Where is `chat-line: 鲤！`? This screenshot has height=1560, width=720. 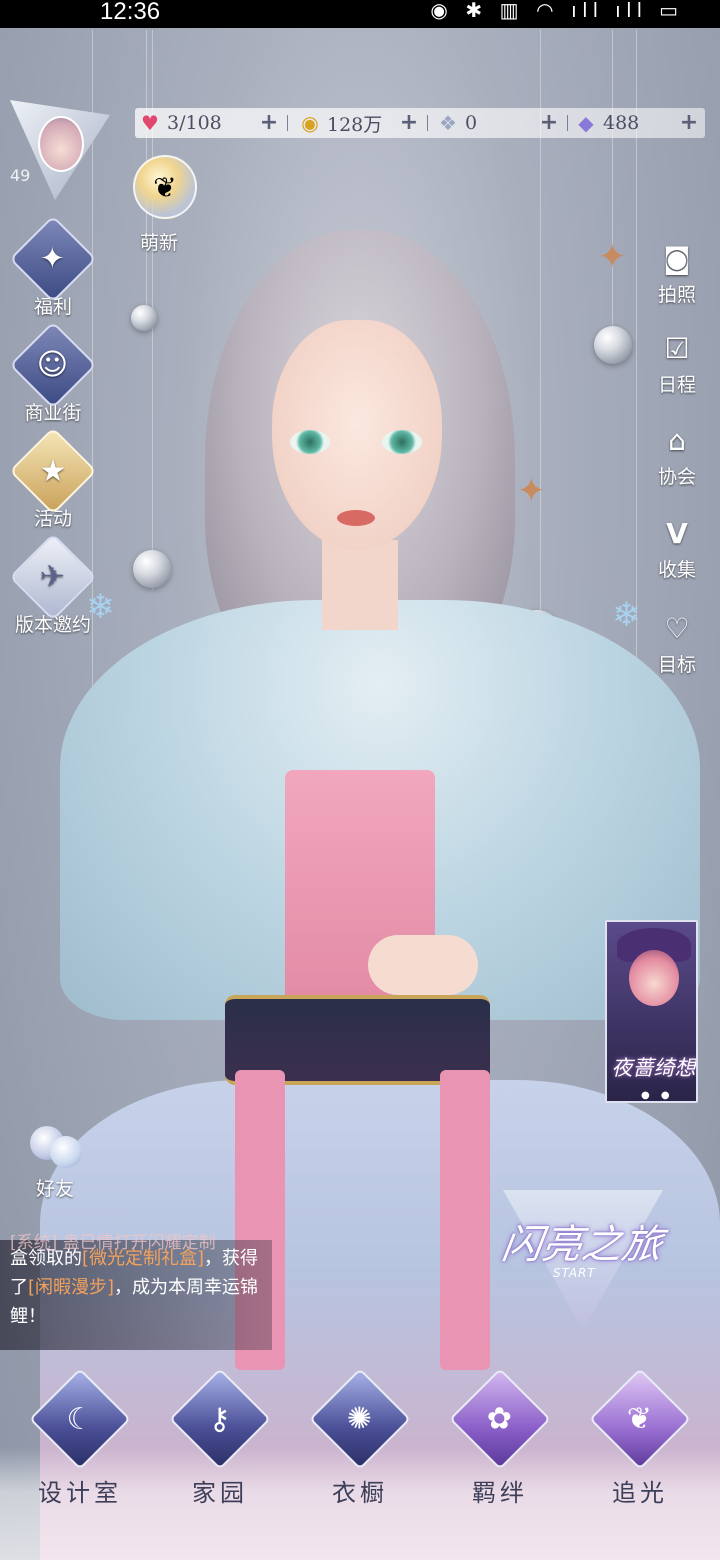
chat-line: 鲤！ is located at coordinates (28, 1316).